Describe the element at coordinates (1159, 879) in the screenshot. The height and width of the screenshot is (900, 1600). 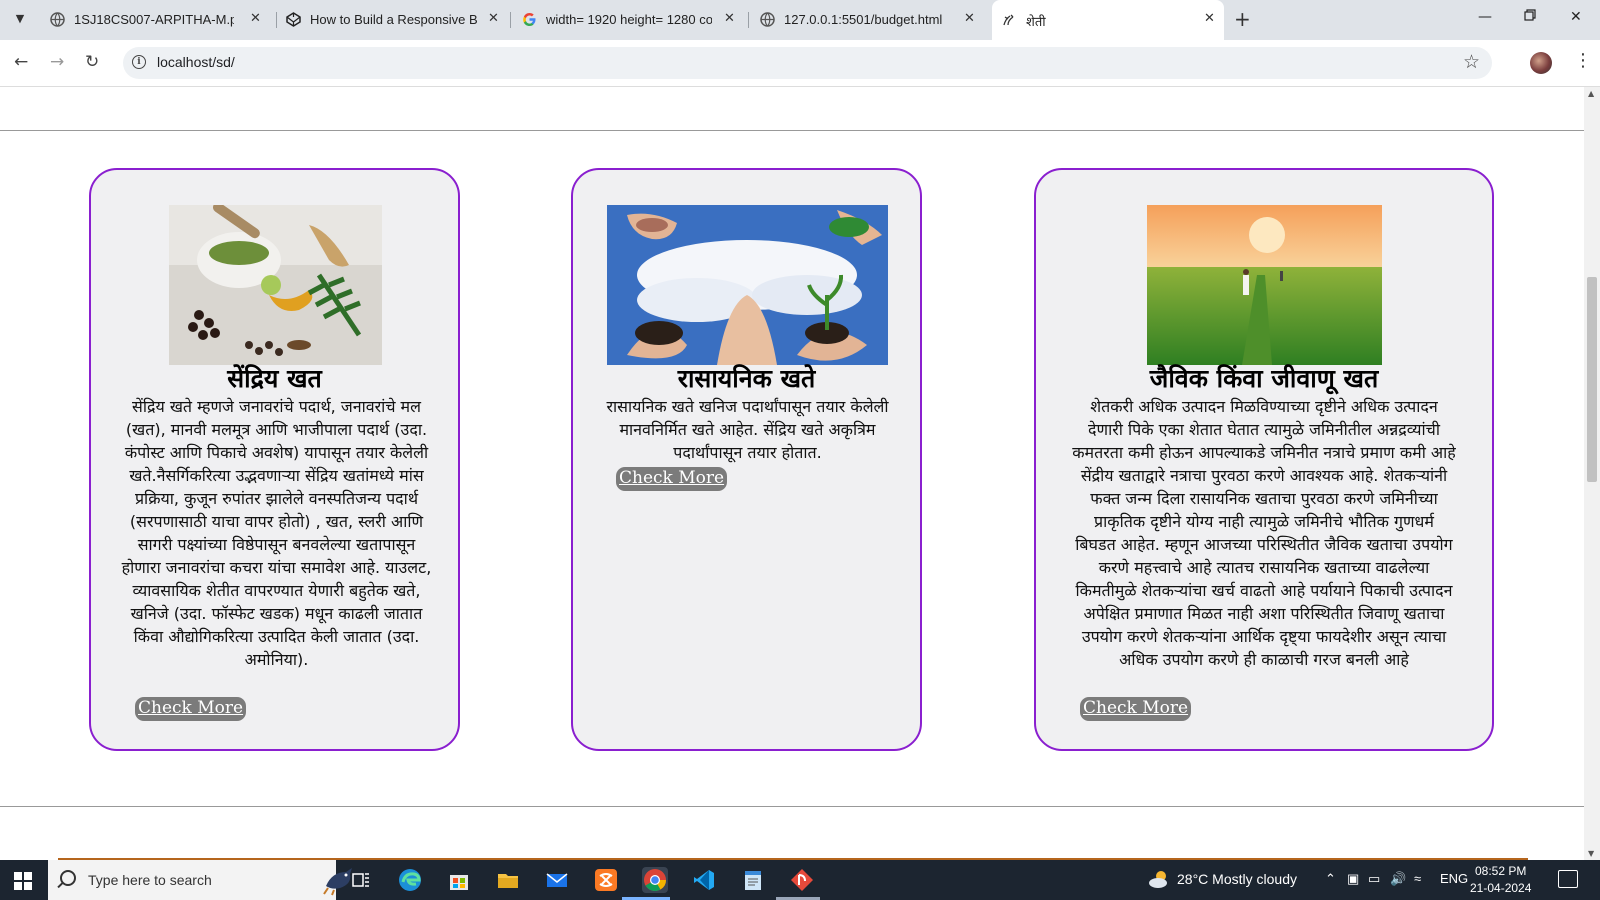
I see `weather-cloud-icon` at that location.